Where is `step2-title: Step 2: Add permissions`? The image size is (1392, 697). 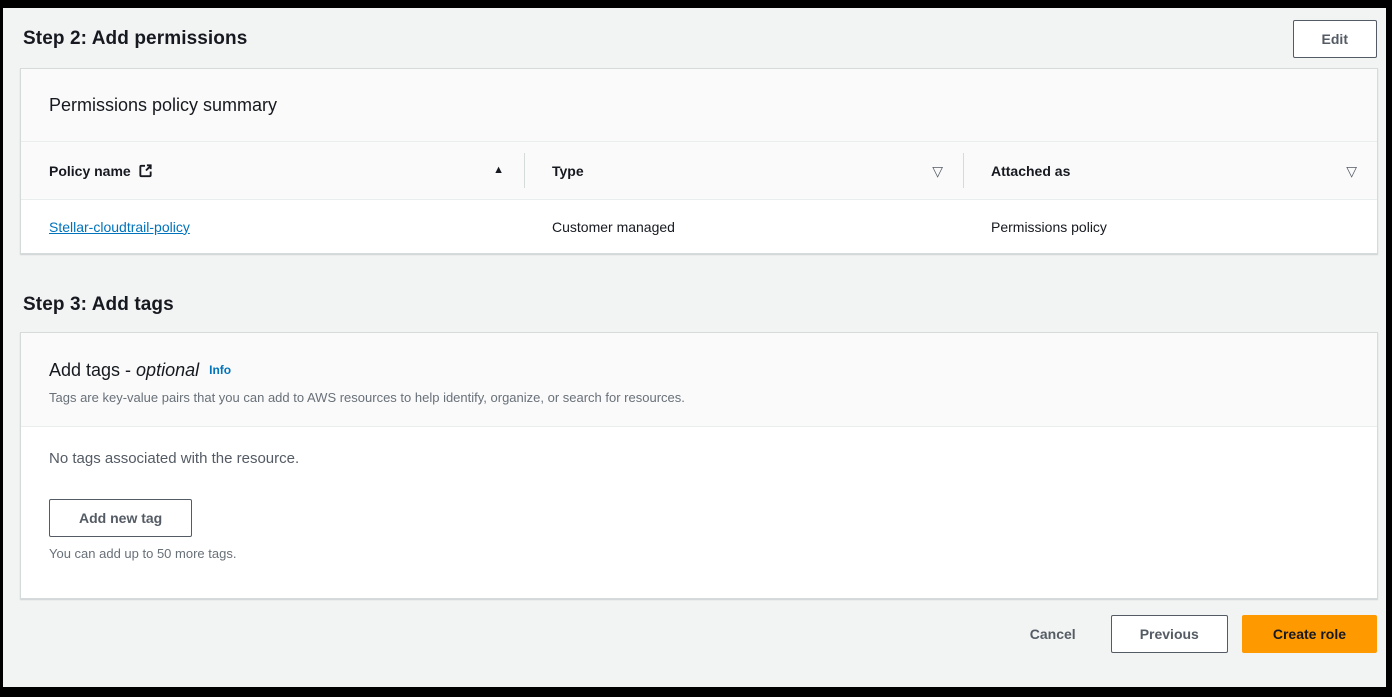
step2-title: Step 2: Add permissions is located at coordinates (135, 38).